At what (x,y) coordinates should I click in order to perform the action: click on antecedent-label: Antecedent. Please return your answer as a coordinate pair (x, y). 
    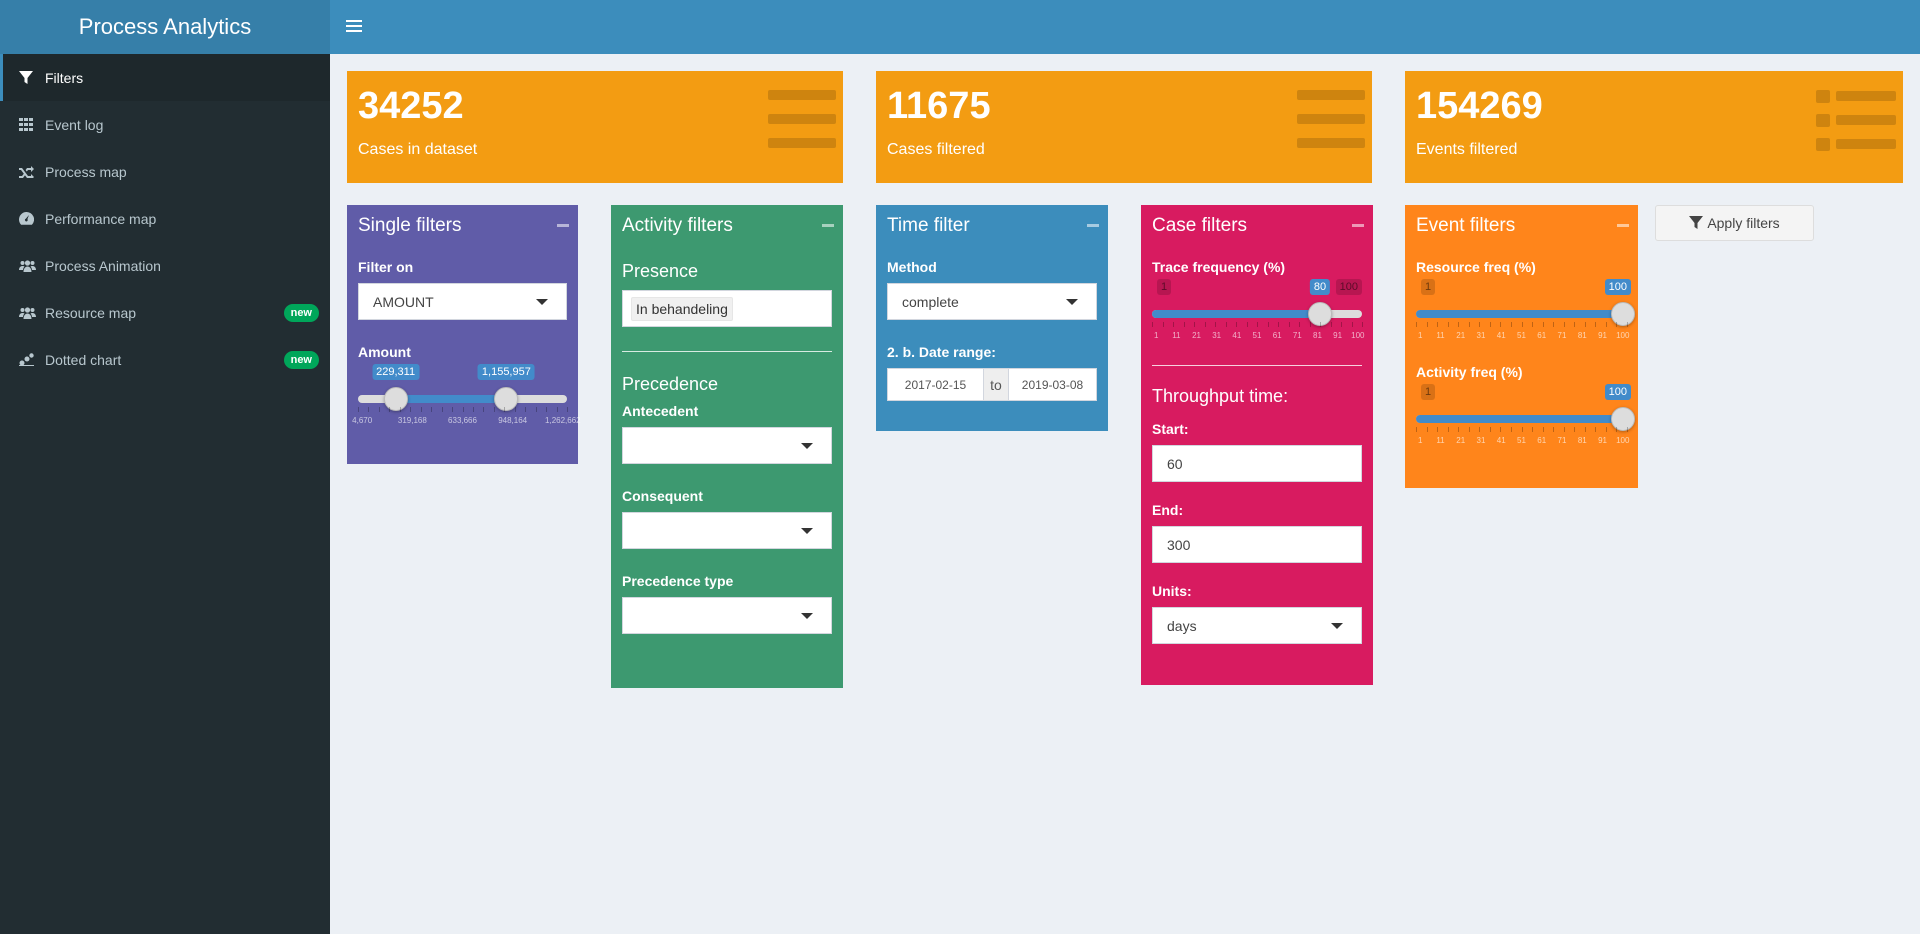
    Looking at the image, I should click on (660, 411).